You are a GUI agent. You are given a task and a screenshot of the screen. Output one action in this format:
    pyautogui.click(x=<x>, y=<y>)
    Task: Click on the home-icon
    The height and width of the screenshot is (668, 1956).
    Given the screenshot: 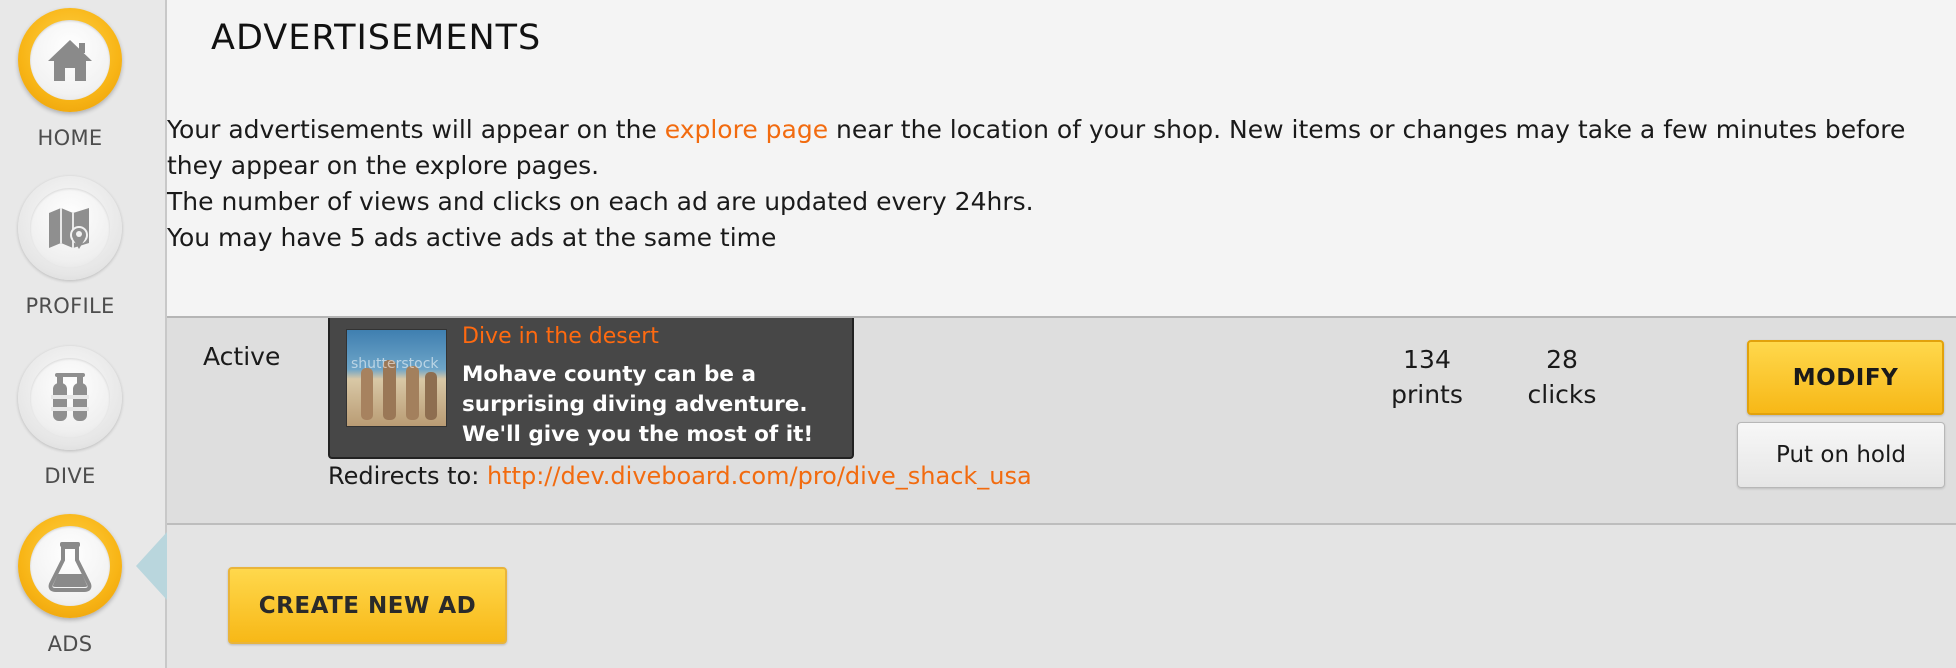 What is the action you would take?
    pyautogui.click(x=70, y=60)
    